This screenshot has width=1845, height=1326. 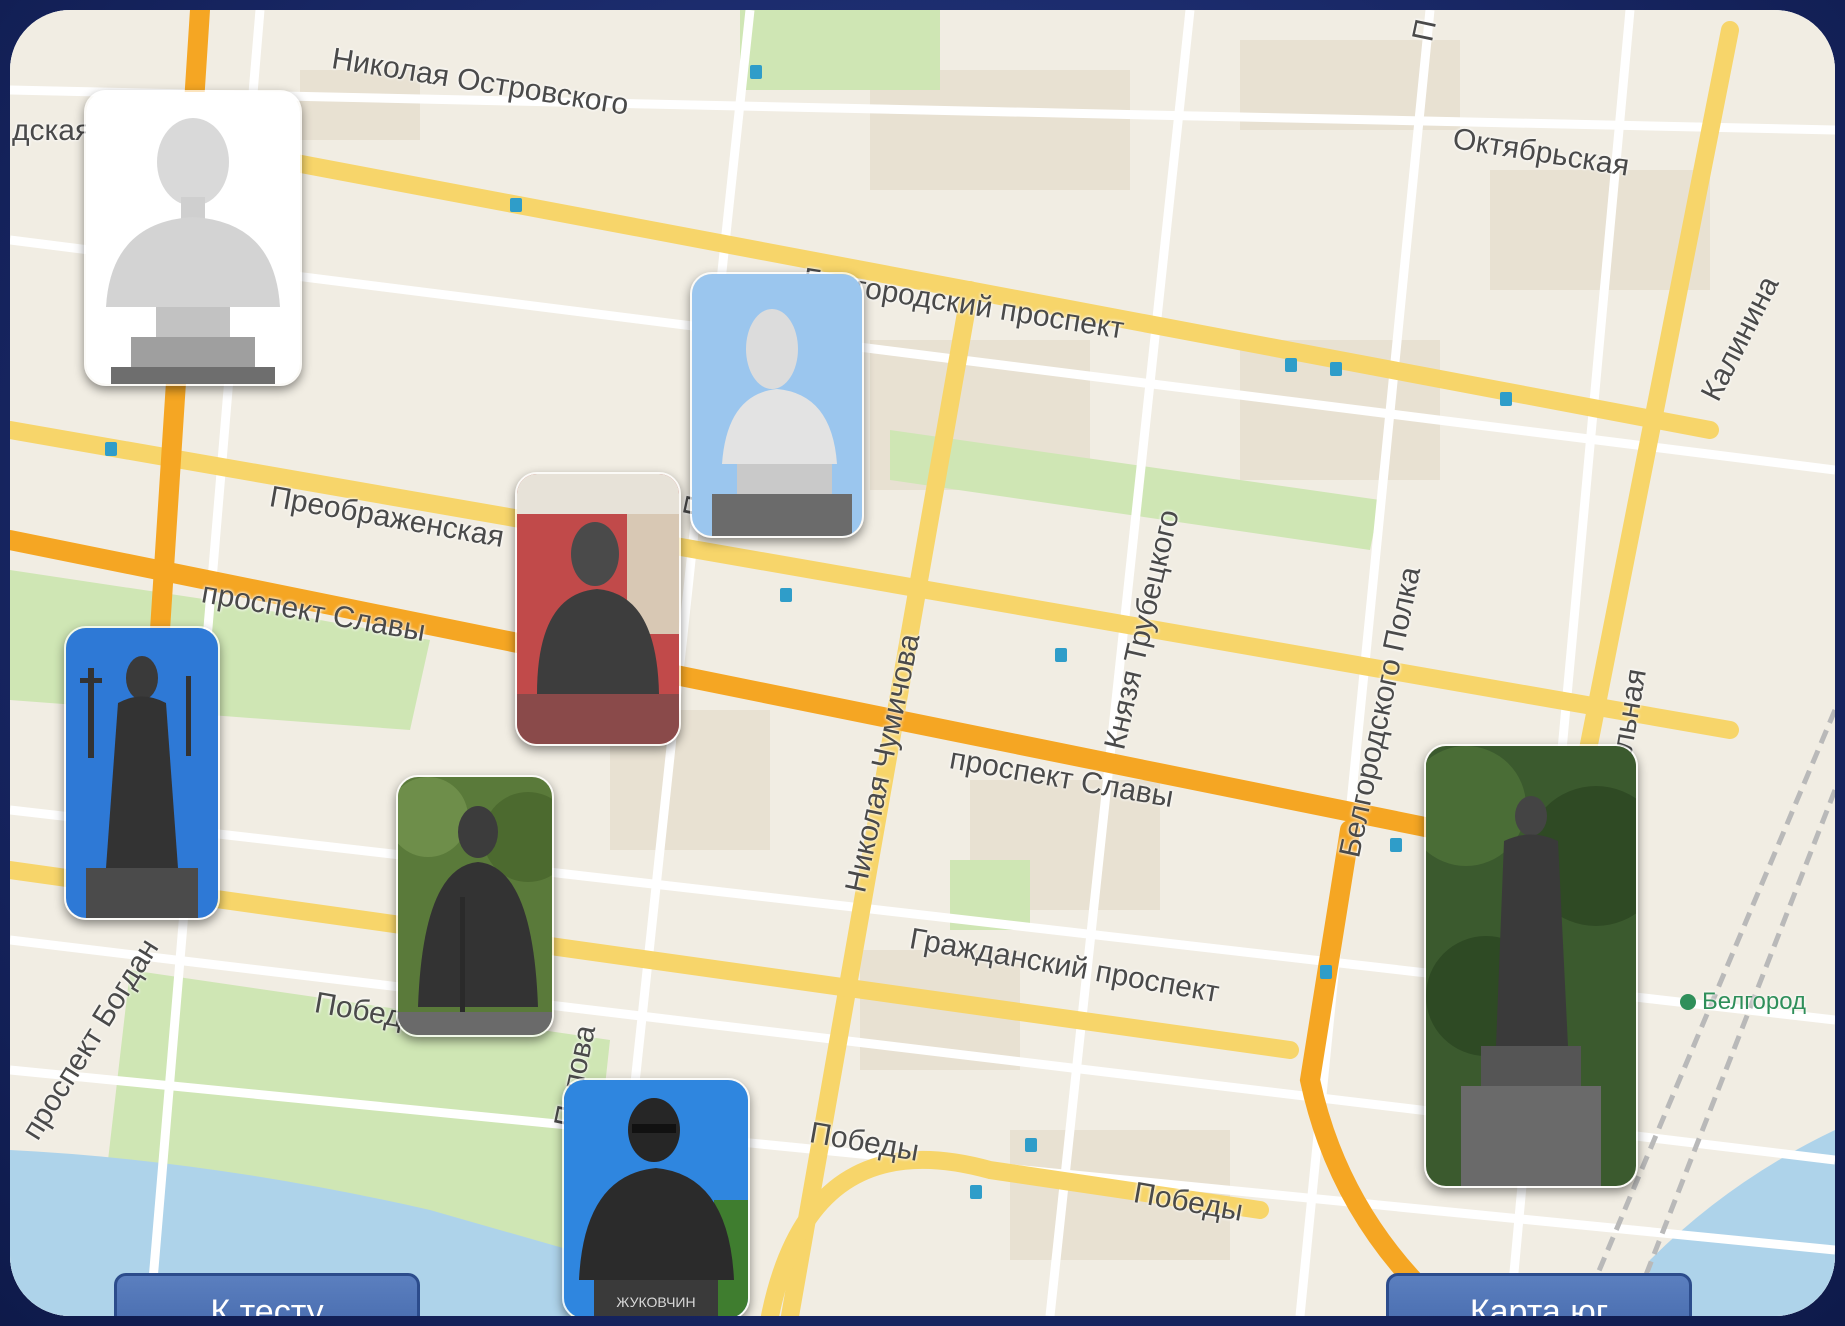 I want to click on street-gradskaya: дская, so click(x=52, y=130).